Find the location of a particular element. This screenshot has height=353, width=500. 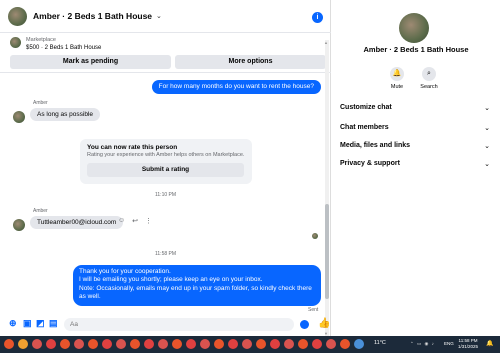

mute-button: 🔔 Mute is located at coordinates (397, 78).